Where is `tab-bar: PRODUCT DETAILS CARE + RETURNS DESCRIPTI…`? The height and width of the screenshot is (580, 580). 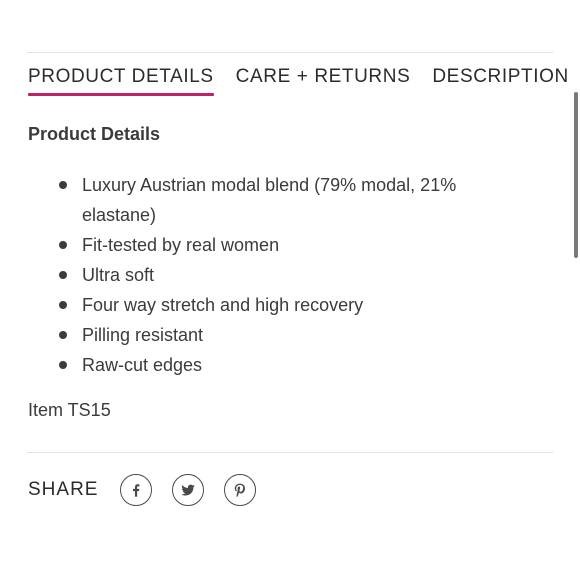 tab-bar: PRODUCT DETAILS CARE + RETURNS DESCRIPTI… is located at coordinates (298, 80).